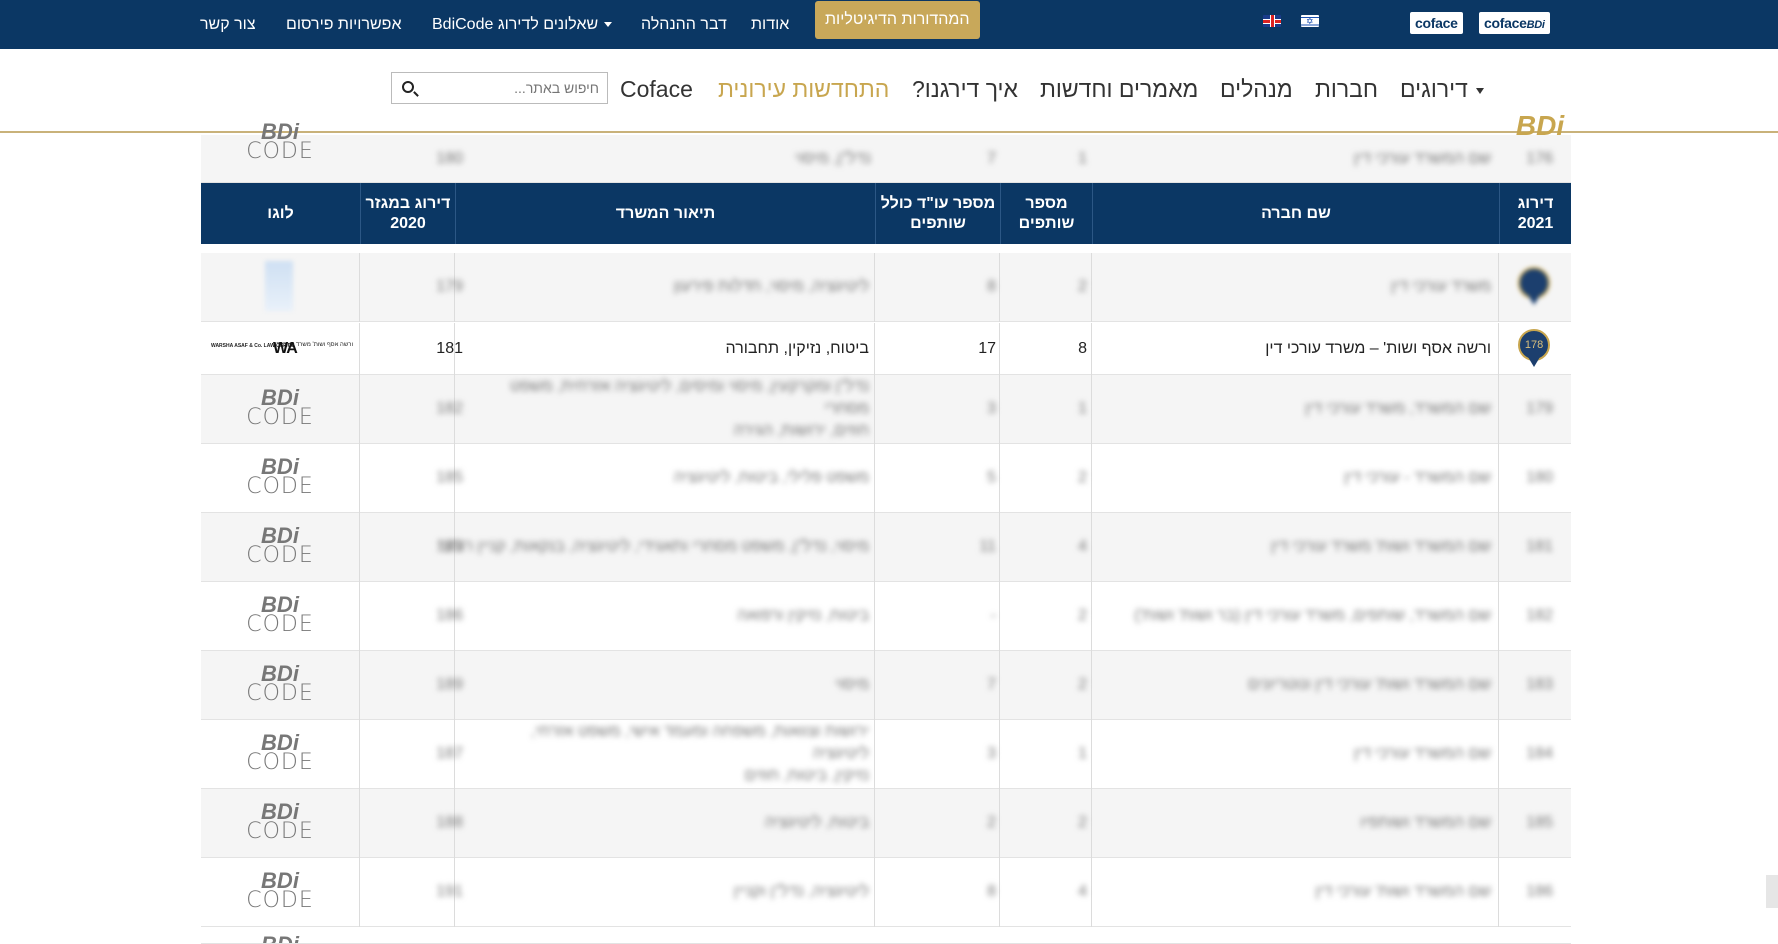 Image resolution: width=1778 pixels, height=944 pixels. Describe the element at coordinates (1425, 823) in the screenshot. I see `company-cell: שם המשרד ושותפיו` at that location.